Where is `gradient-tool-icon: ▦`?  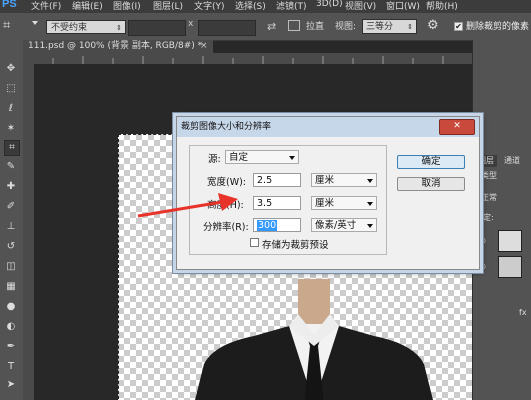
gradient-tool-icon: ▦ is located at coordinates (11, 287).